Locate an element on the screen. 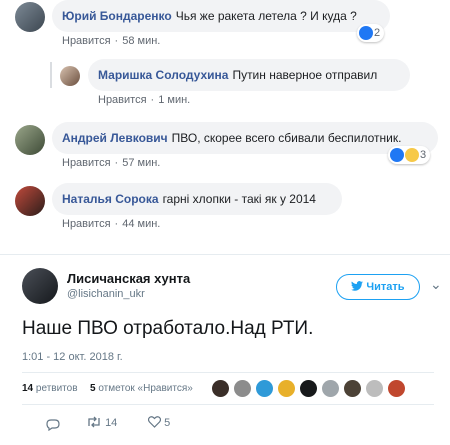 This screenshot has width=450, height=445. tweet-author-handle: @lisichanin_ukr is located at coordinates (106, 294).